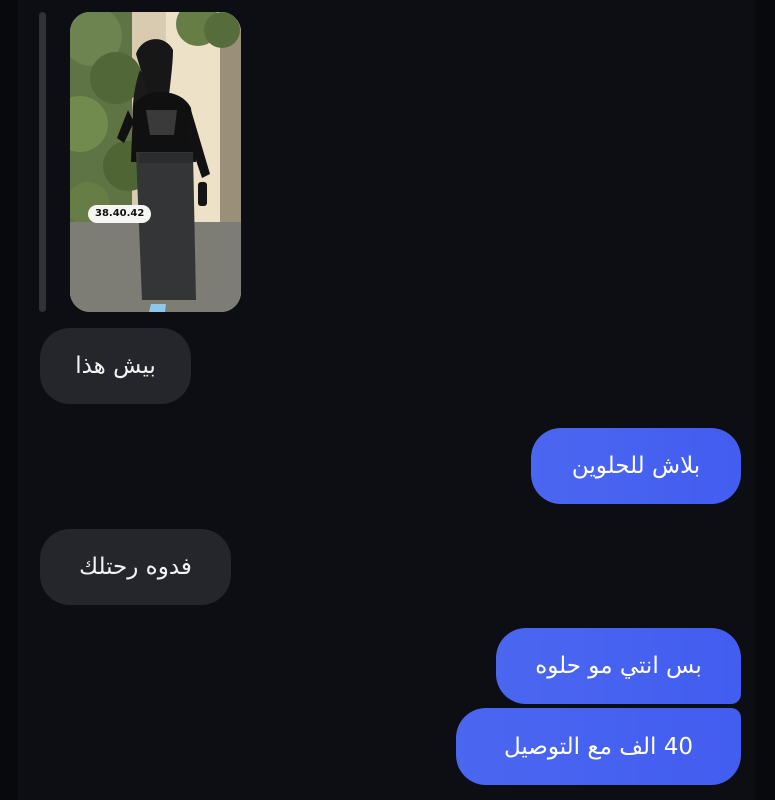 This screenshot has height=800, width=775. I want to click on message-text: فدوه رحتلك, so click(135, 567).